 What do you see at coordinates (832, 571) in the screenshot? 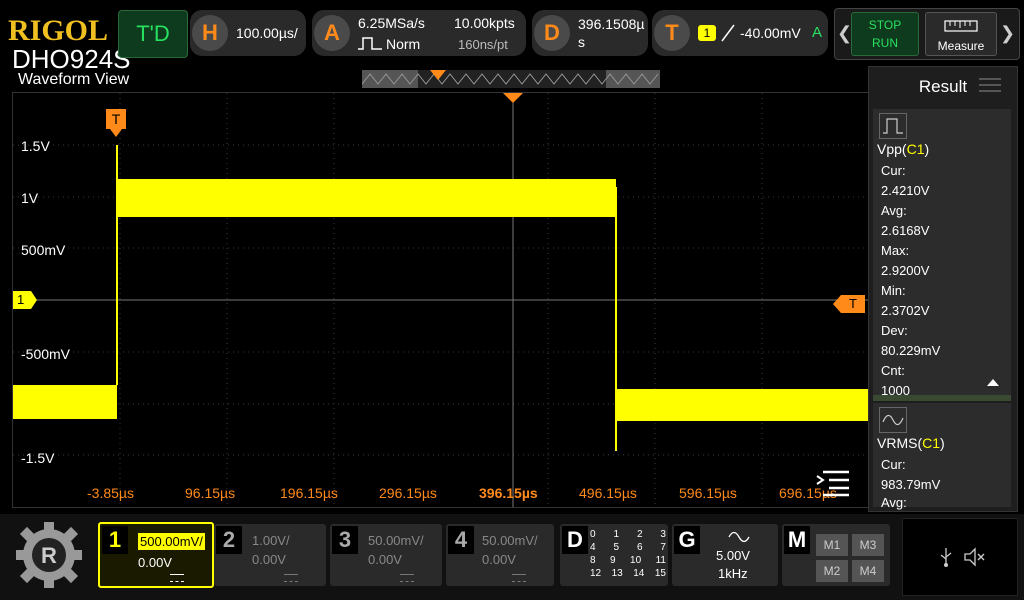
I see `math-m2-button: M2` at bounding box center [832, 571].